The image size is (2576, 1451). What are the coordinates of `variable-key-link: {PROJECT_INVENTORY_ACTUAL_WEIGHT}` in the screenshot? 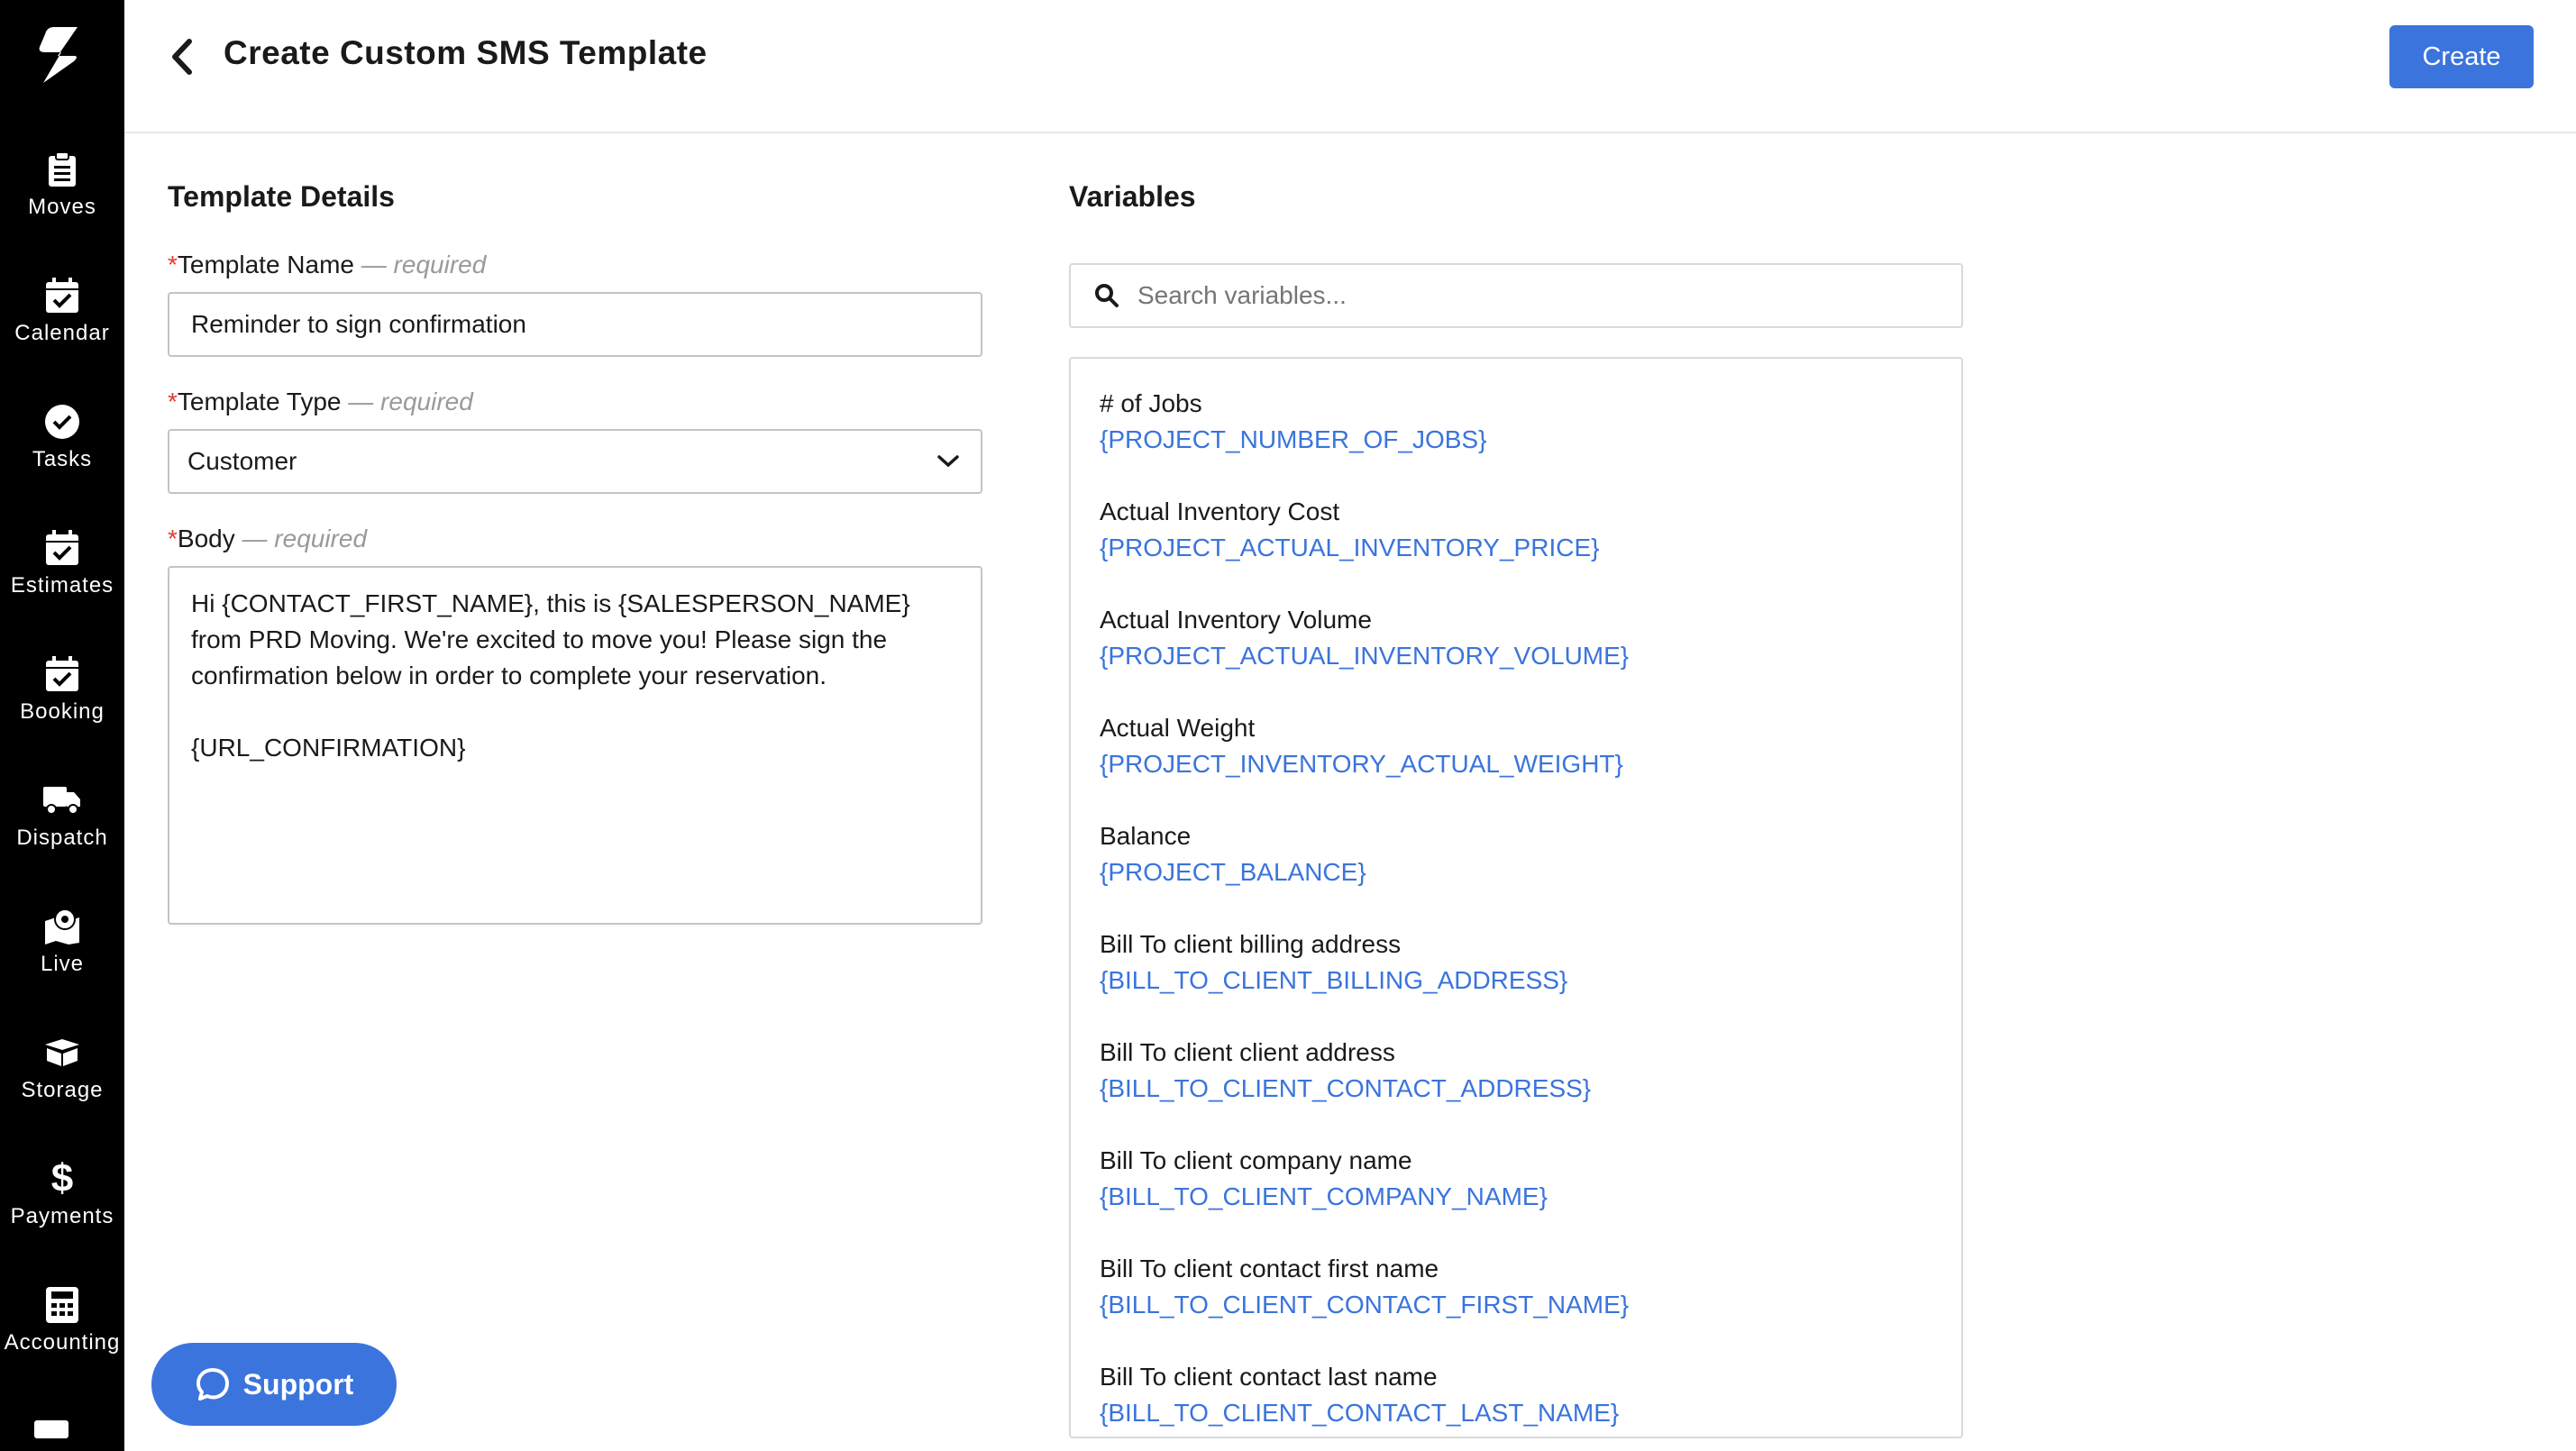 It's located at (1361, 764).